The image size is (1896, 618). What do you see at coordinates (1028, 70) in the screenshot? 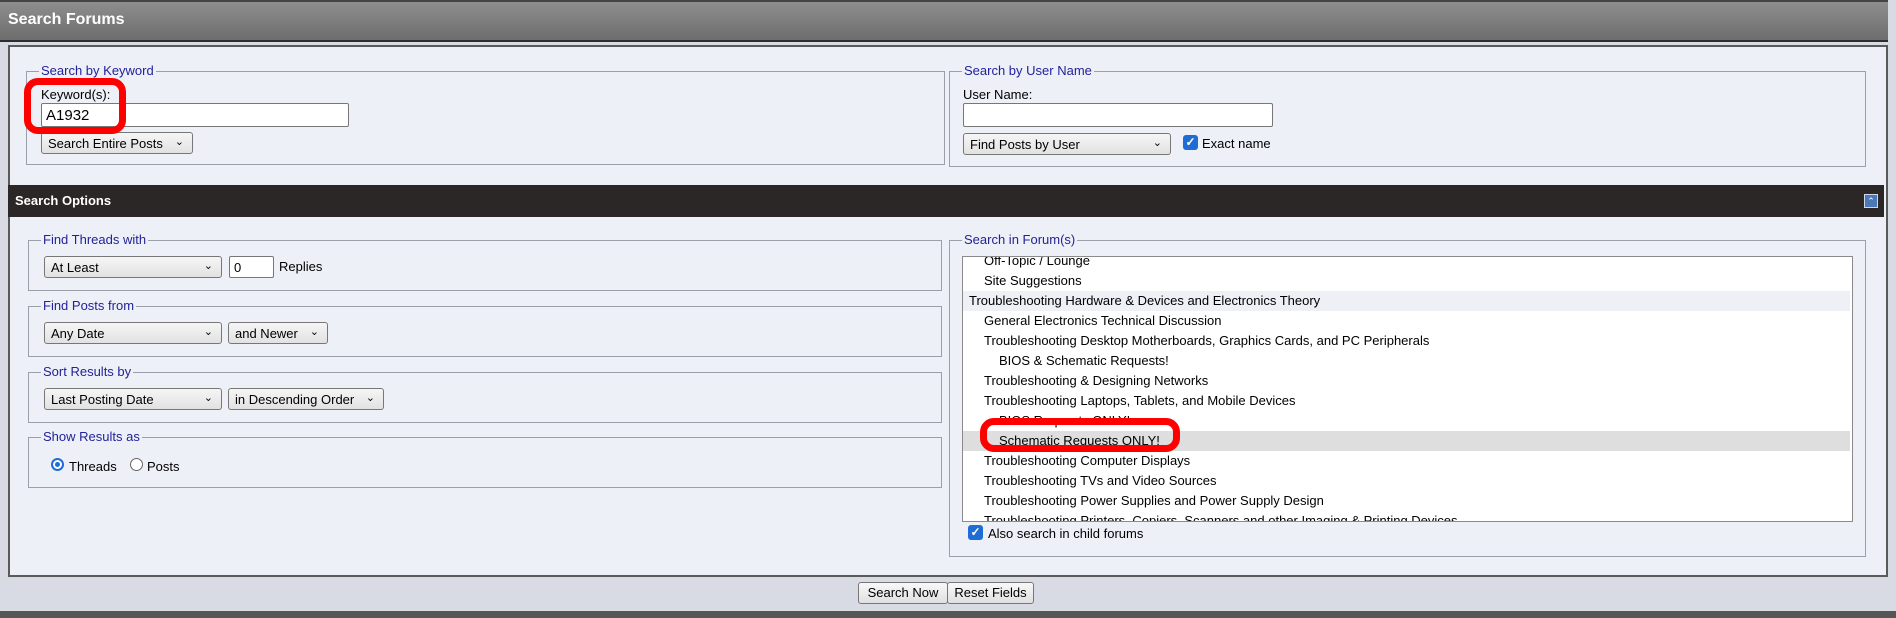
I see `username-legend: Search by User Name` at bounding box center [1028, 70].